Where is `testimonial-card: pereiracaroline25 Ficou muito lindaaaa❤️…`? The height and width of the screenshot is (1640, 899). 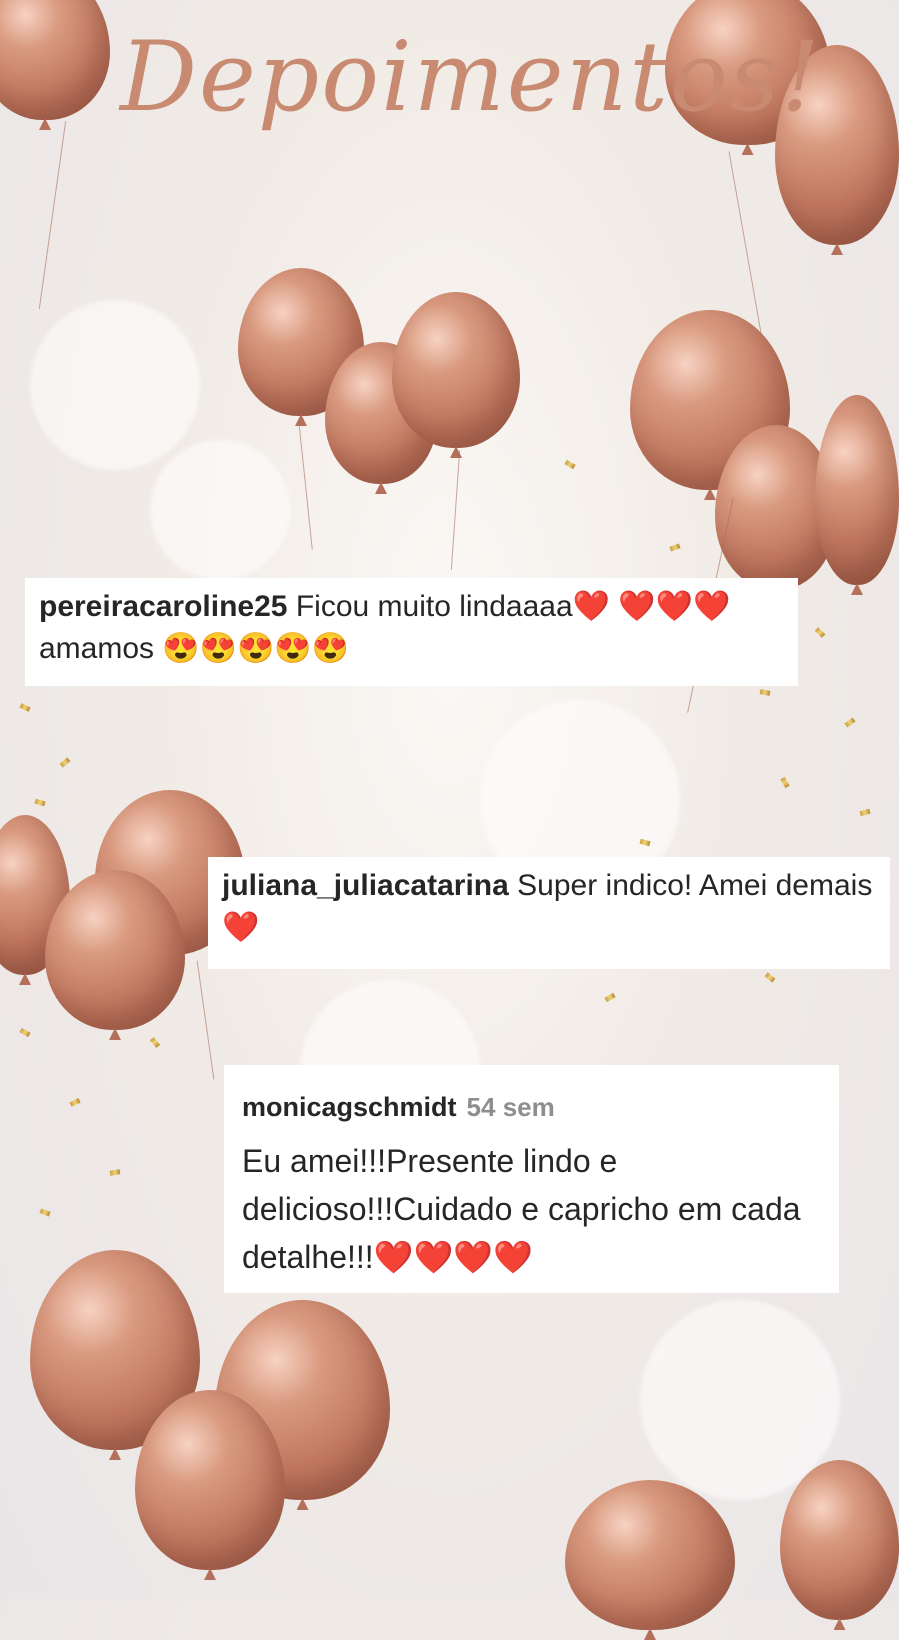 testimonial-card: pereiracaroline25 Ficou muito lindaaaa❤️… is located at coordinates (411, 632).